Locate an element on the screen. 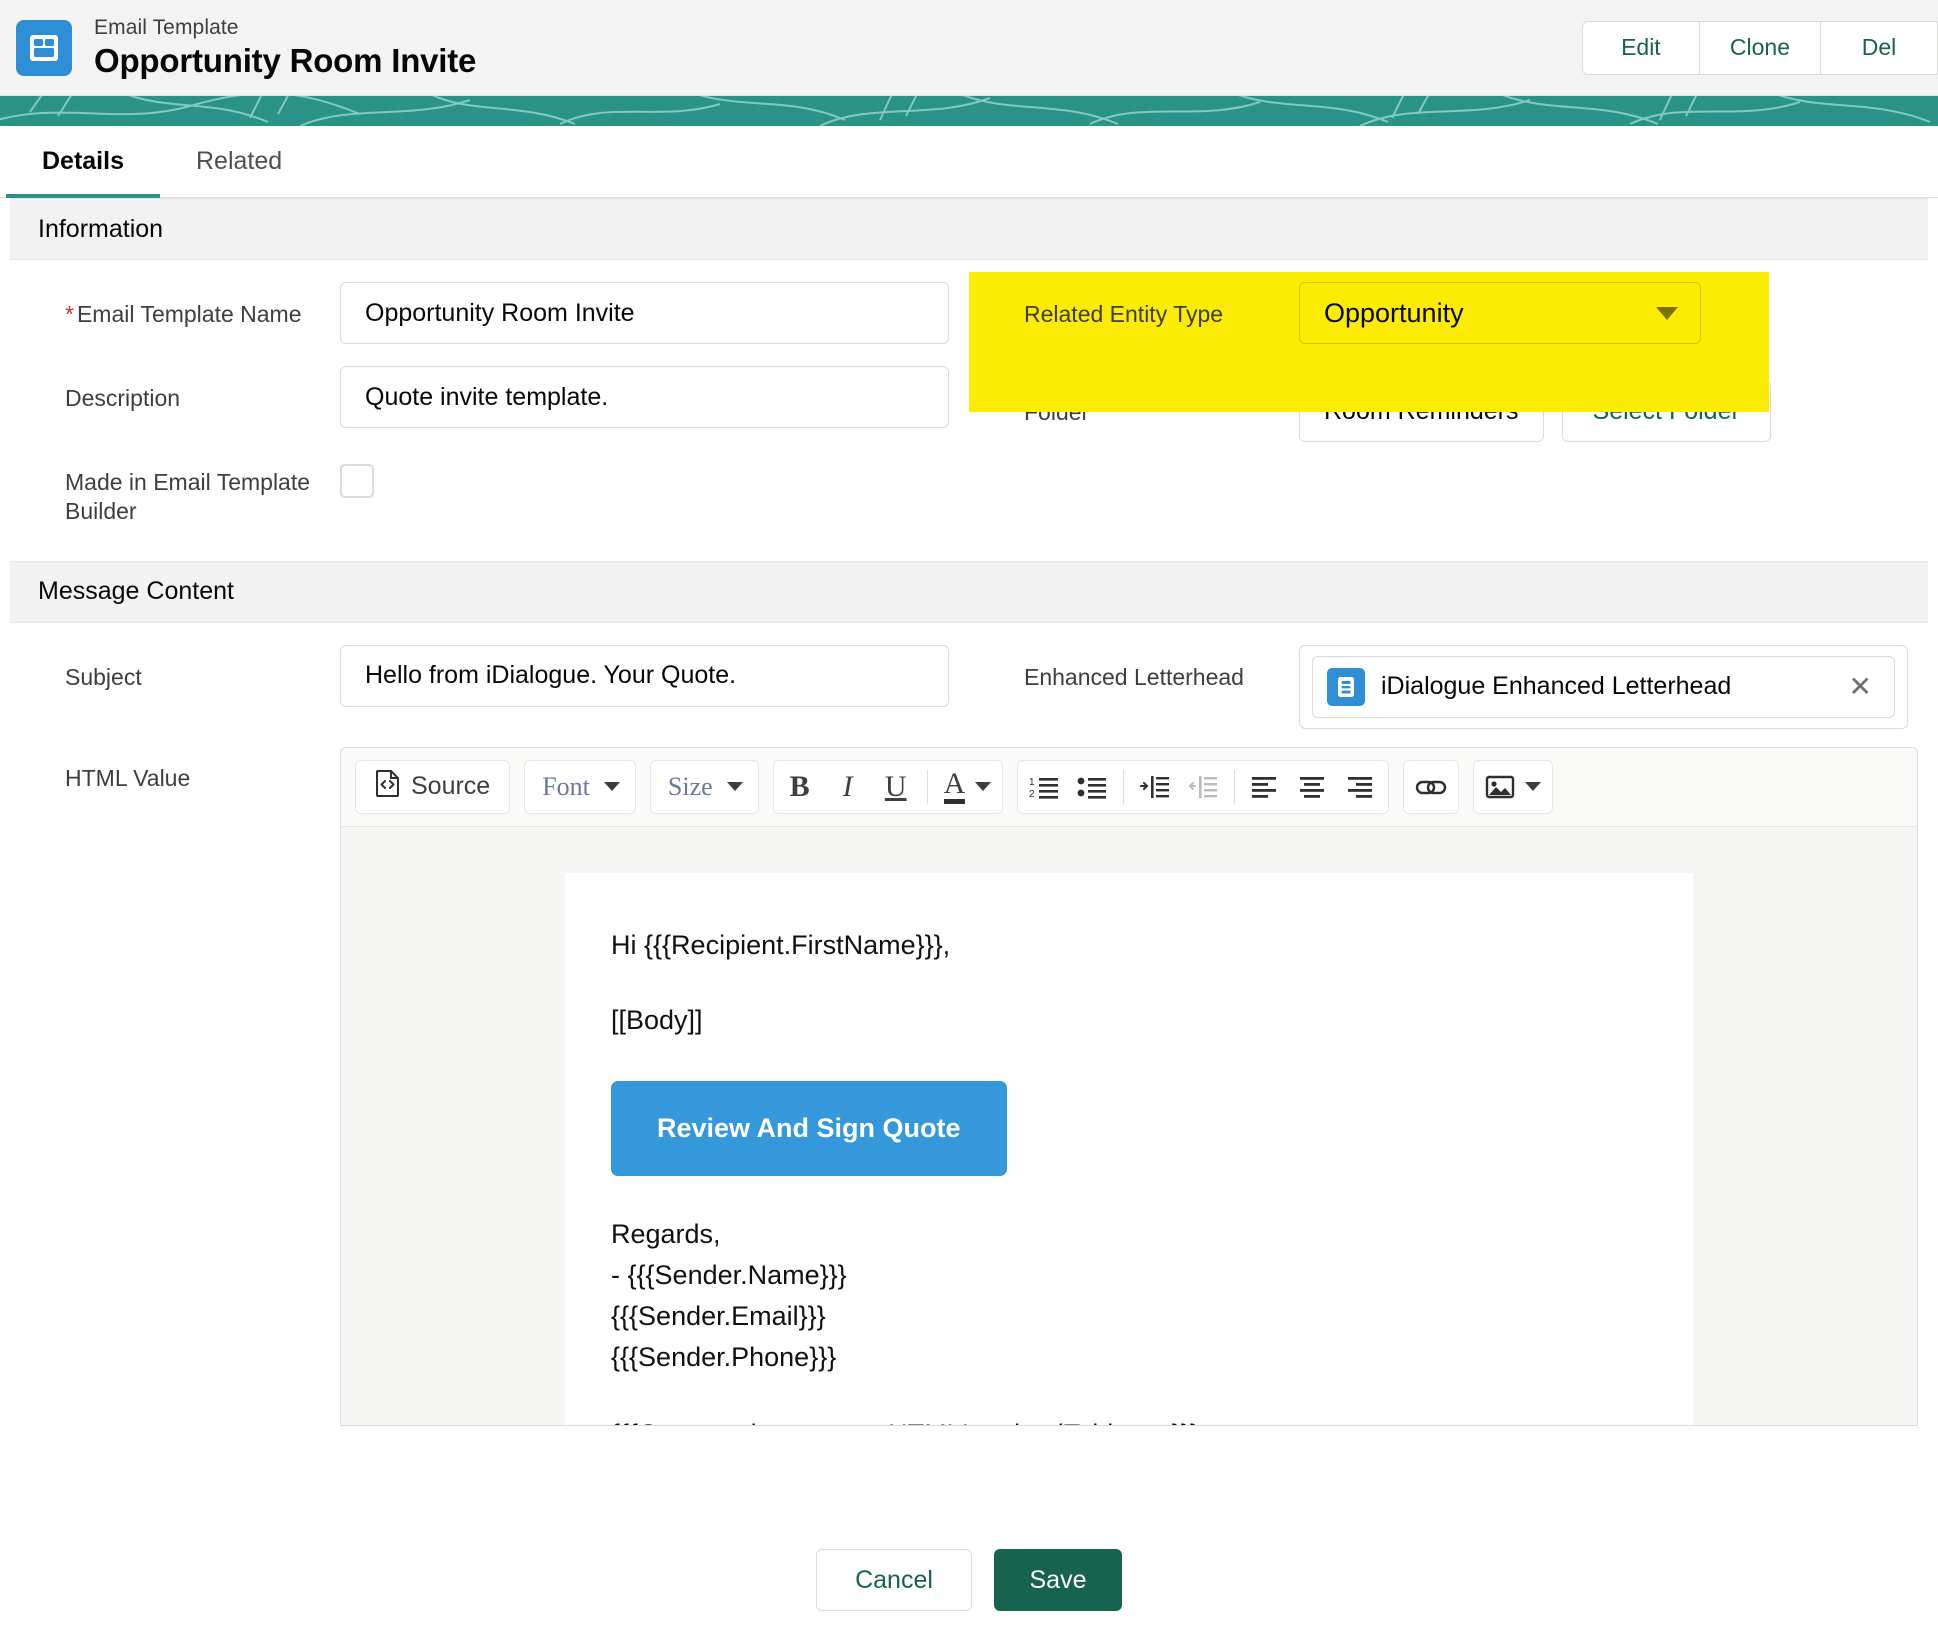 This screenshot has width=1938, height=1626. text-color-button: A is located at coordinates (968, 787).